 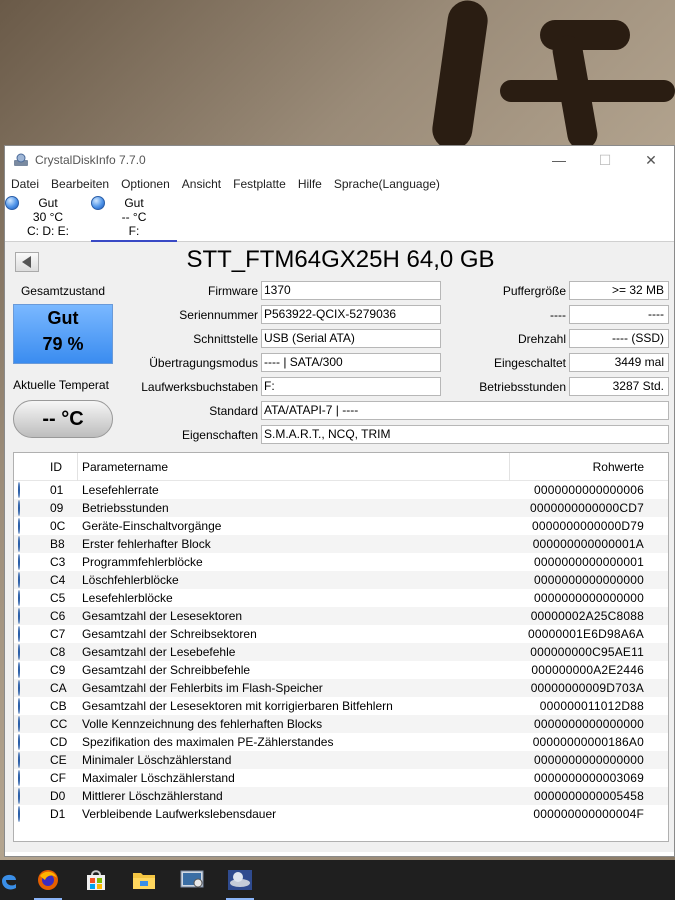 What do you see at coordinates (152, 526) in the screenshot?
I see `attribute-name: Geräte-Einschaltvorgänge` at bounding box center [152, 526].